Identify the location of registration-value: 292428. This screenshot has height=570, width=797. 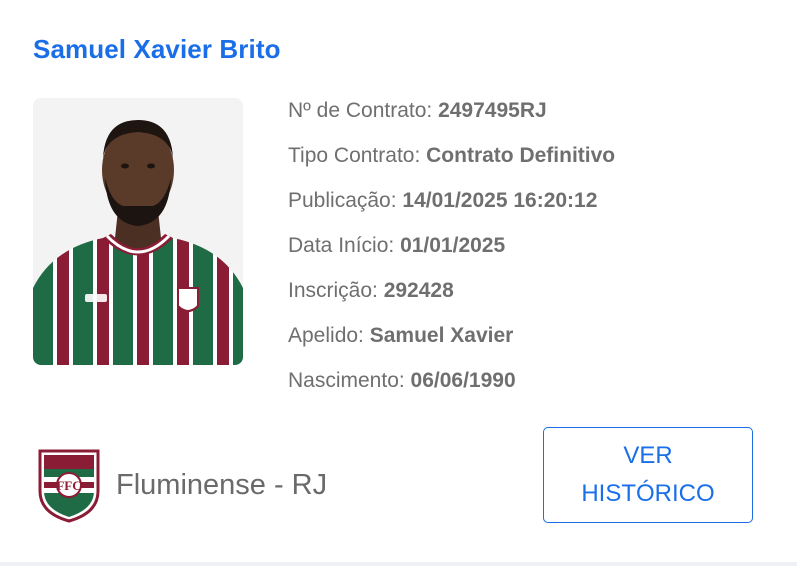
(418, 290).